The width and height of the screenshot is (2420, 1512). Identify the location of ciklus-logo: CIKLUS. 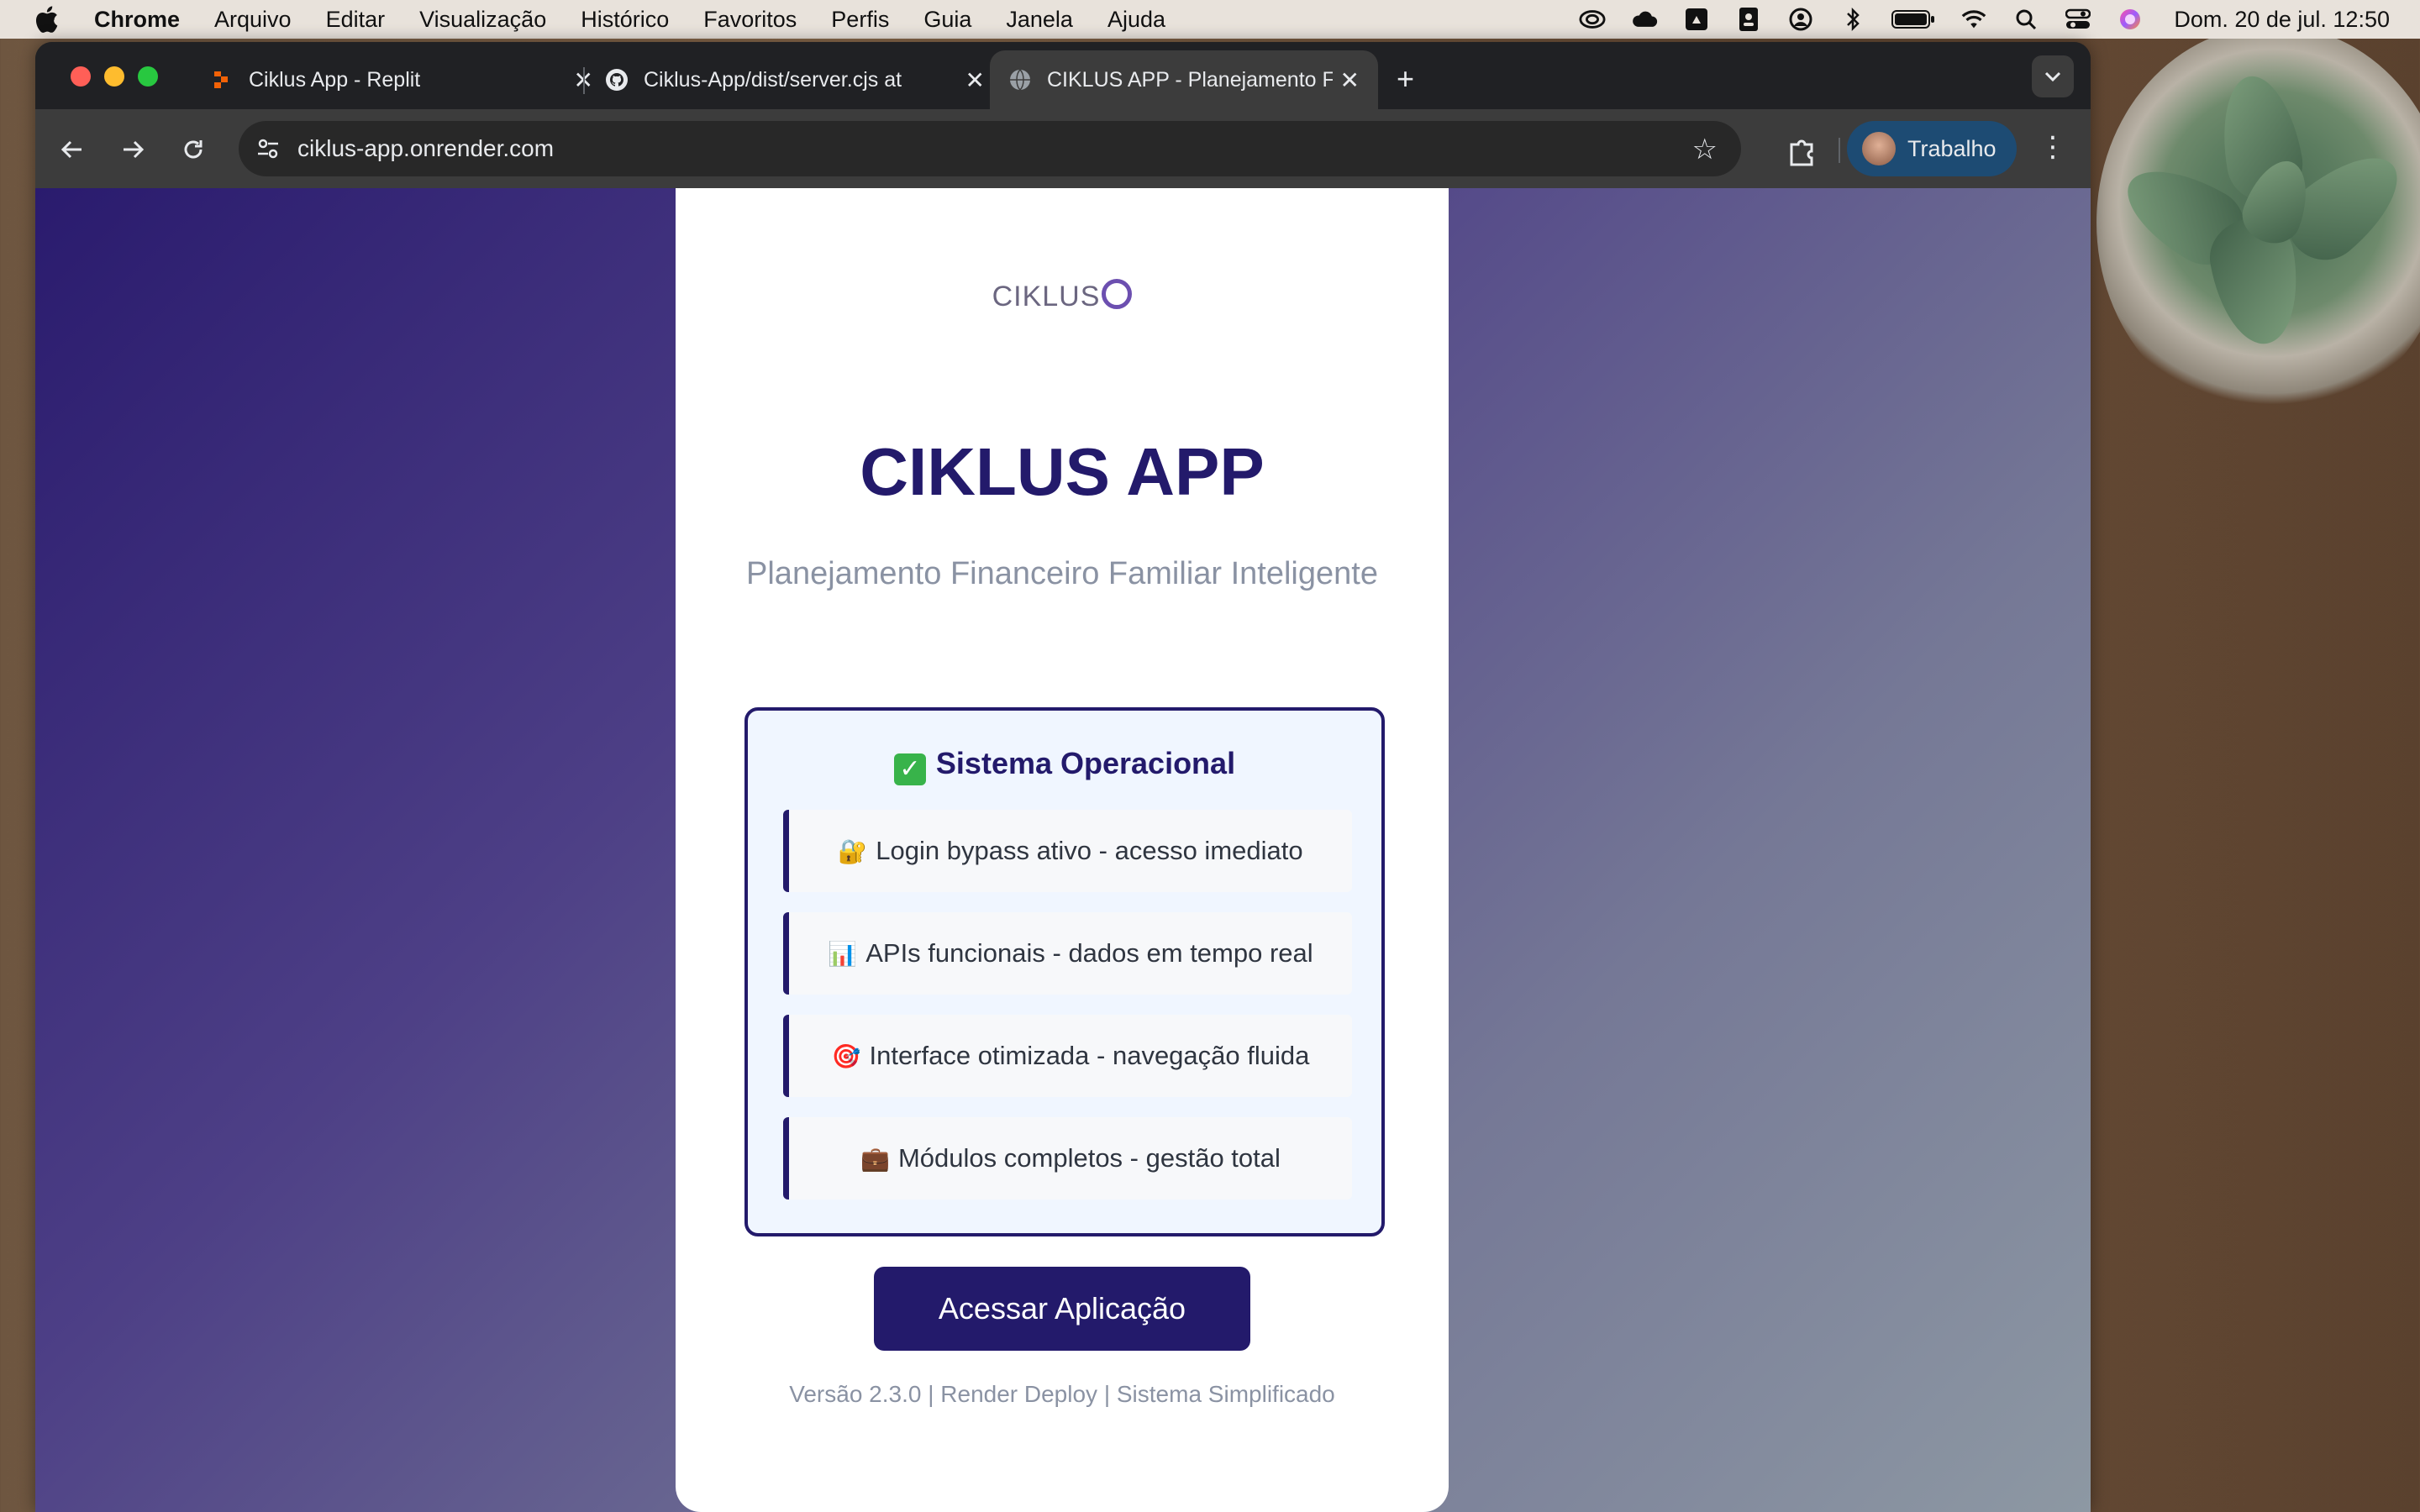
(1062, 296).